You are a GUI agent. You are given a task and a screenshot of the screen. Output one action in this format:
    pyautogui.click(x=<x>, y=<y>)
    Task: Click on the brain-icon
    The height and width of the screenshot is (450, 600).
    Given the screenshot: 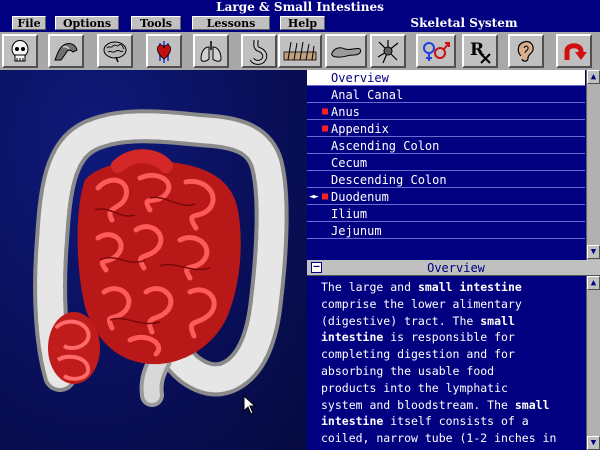 What is the action you would take?
    pyautogui.click(x=115, y=52)
    